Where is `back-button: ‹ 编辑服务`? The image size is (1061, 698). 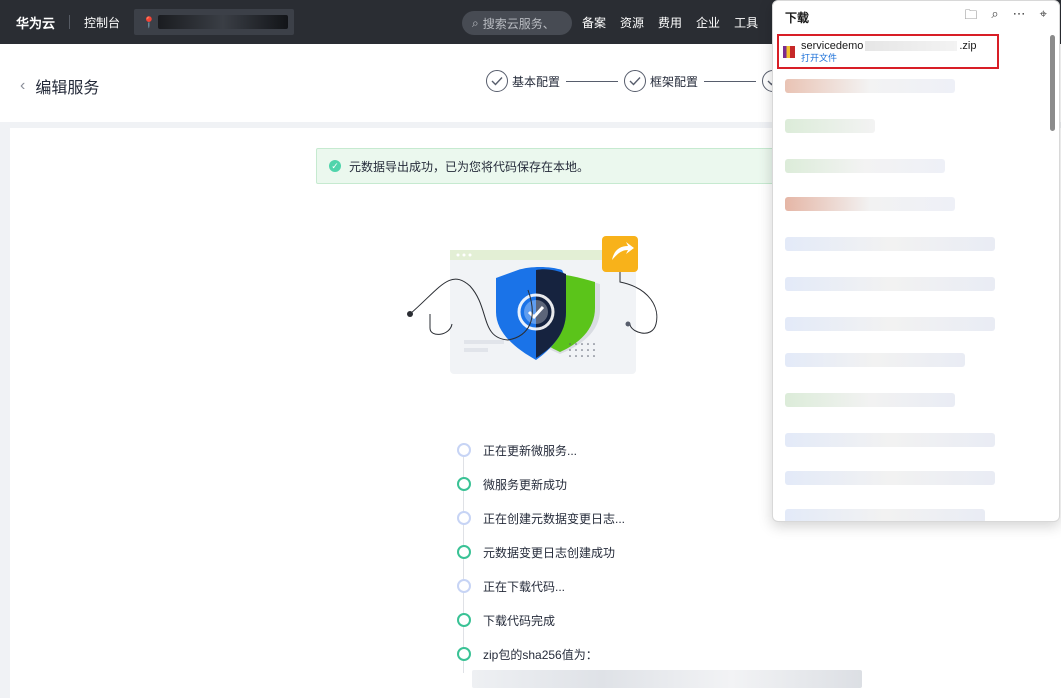
back-button: ‹ 编辑服务 is located at coordinates (59, 86).